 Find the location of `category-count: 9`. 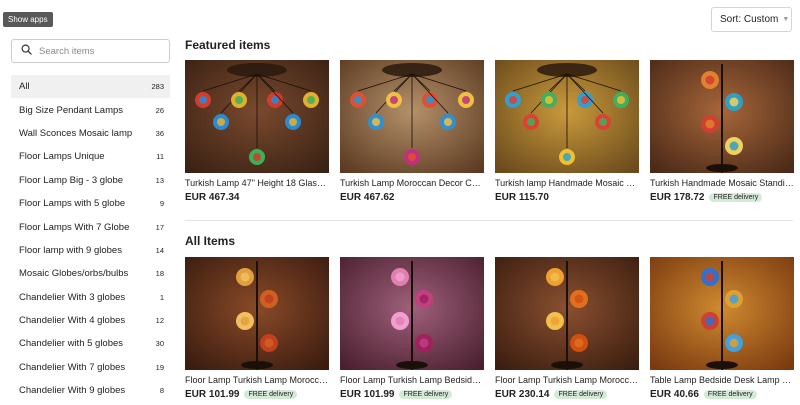

category-count: 9 is located at coordinates (161, 204).